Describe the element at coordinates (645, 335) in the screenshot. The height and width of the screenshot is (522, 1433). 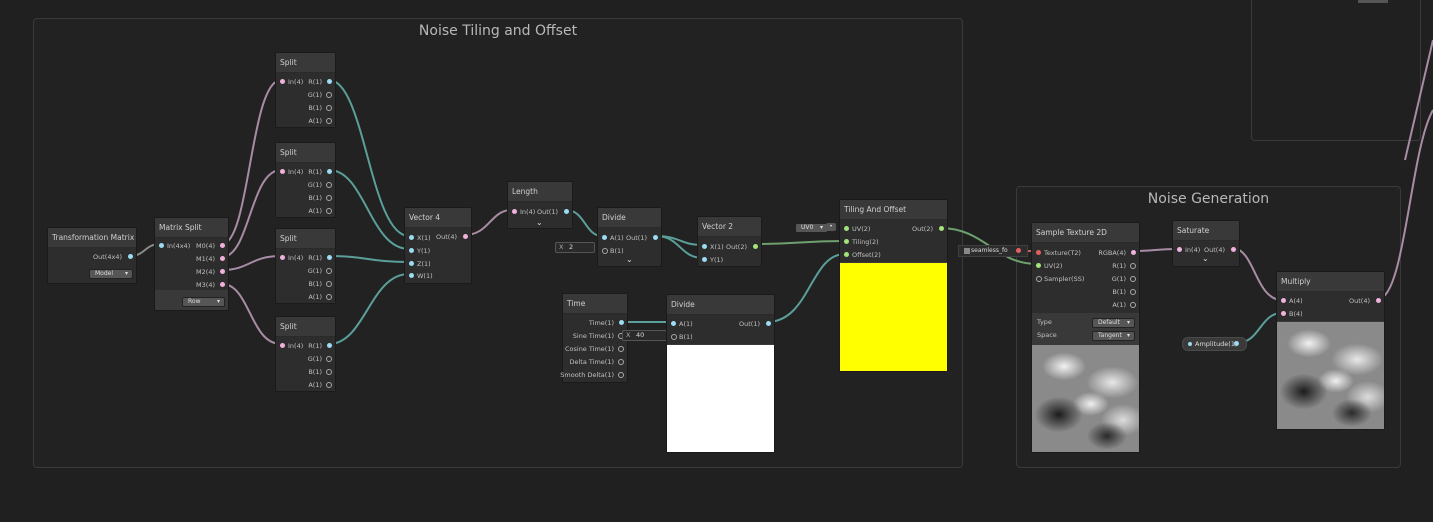
I see `divide-b-input: X 40` at that location.